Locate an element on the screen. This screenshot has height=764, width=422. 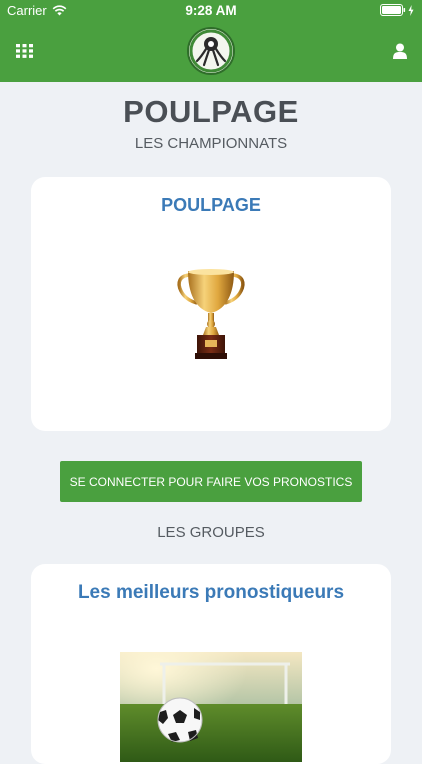
user-icon is located at coordinates (400, 51).